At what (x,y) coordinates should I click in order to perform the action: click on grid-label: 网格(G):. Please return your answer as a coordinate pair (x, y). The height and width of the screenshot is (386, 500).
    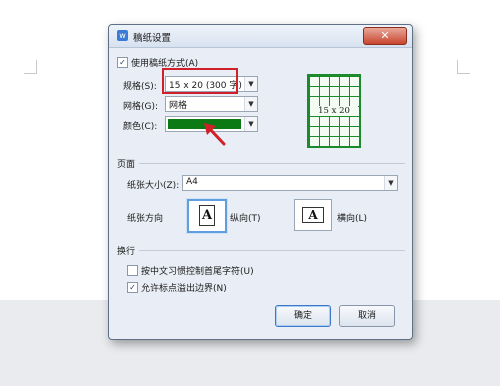
    Looking at the image, I should click on (141, 107).